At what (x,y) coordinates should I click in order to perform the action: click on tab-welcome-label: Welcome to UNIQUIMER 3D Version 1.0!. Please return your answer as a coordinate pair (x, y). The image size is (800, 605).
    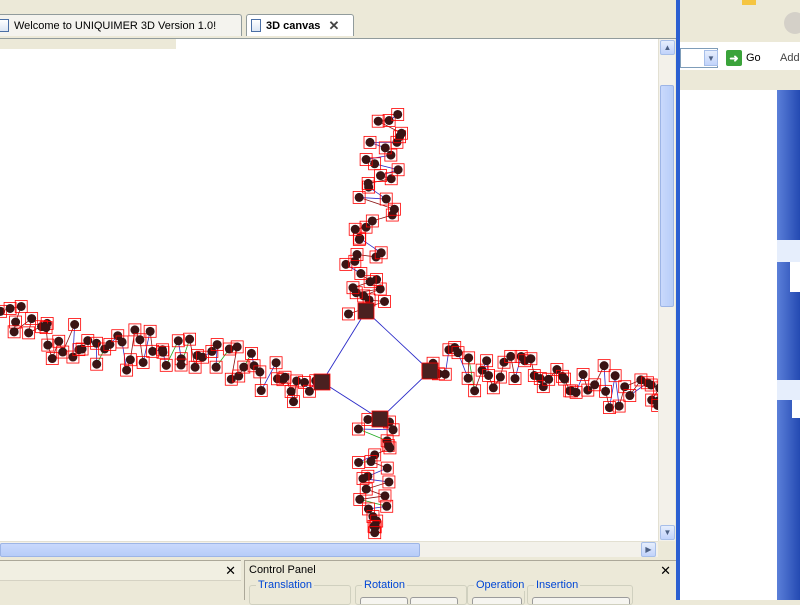
    Looking at the image, I should click on (115, 26).